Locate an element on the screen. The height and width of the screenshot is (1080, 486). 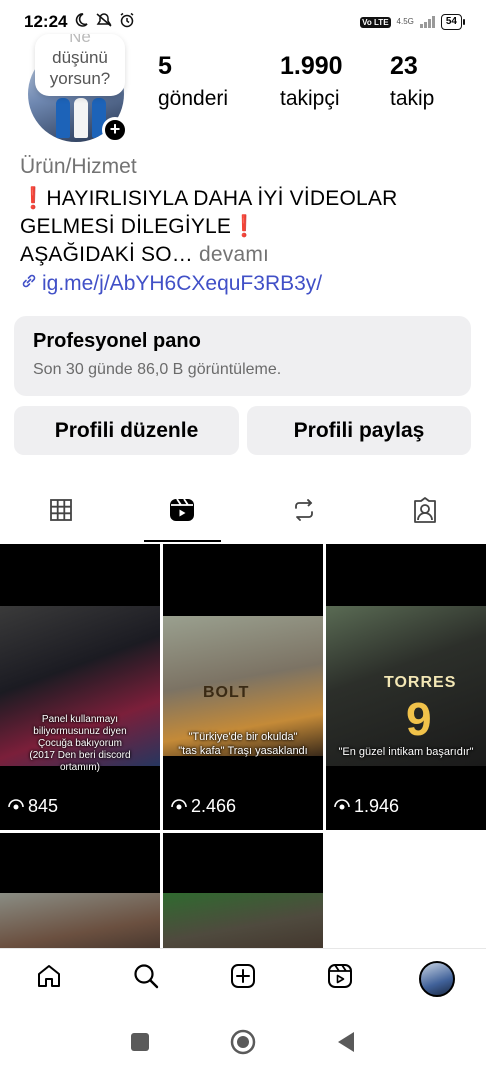
repost-icon is located at coordinates (304, 512).